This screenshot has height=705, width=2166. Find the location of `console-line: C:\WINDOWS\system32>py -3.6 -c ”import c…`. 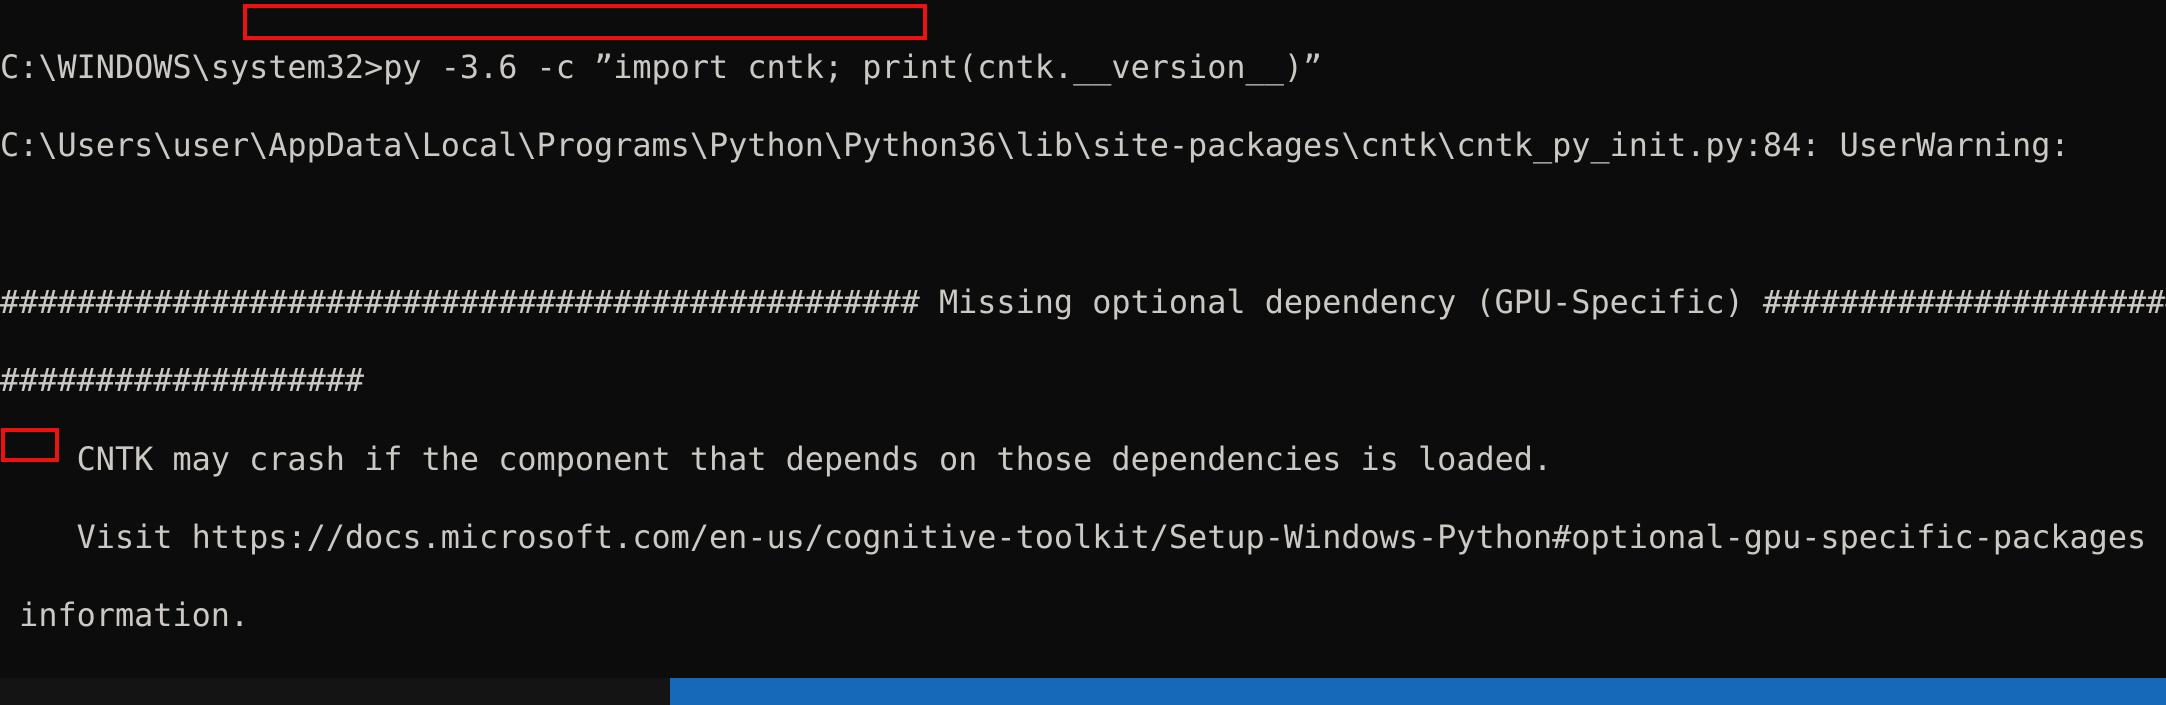

console-line: C:\WINDOWS\system32>py -3.6 -c ”import c… is located at coordinates (661, 67).